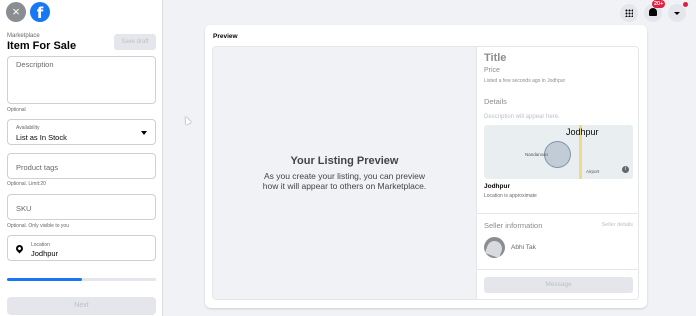 The width and height of the screenshot is (696, 316). What do you see at coordinates (37, 167) in the screenshot?
I see `product-tags-placeholder: Product tags` at bounding box center [37, 167].